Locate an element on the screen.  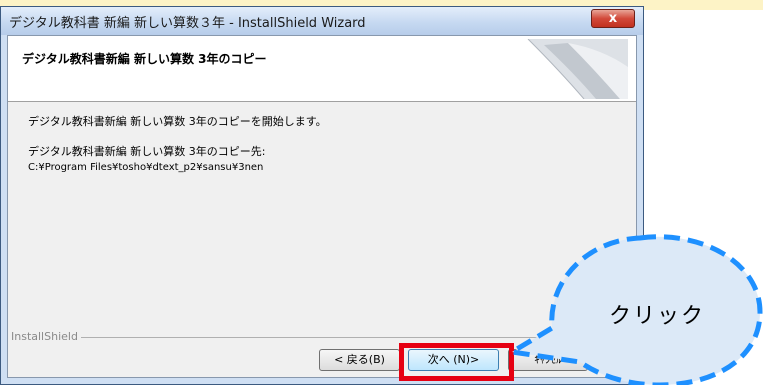
footer-divider is located at coordinates (353, 337).